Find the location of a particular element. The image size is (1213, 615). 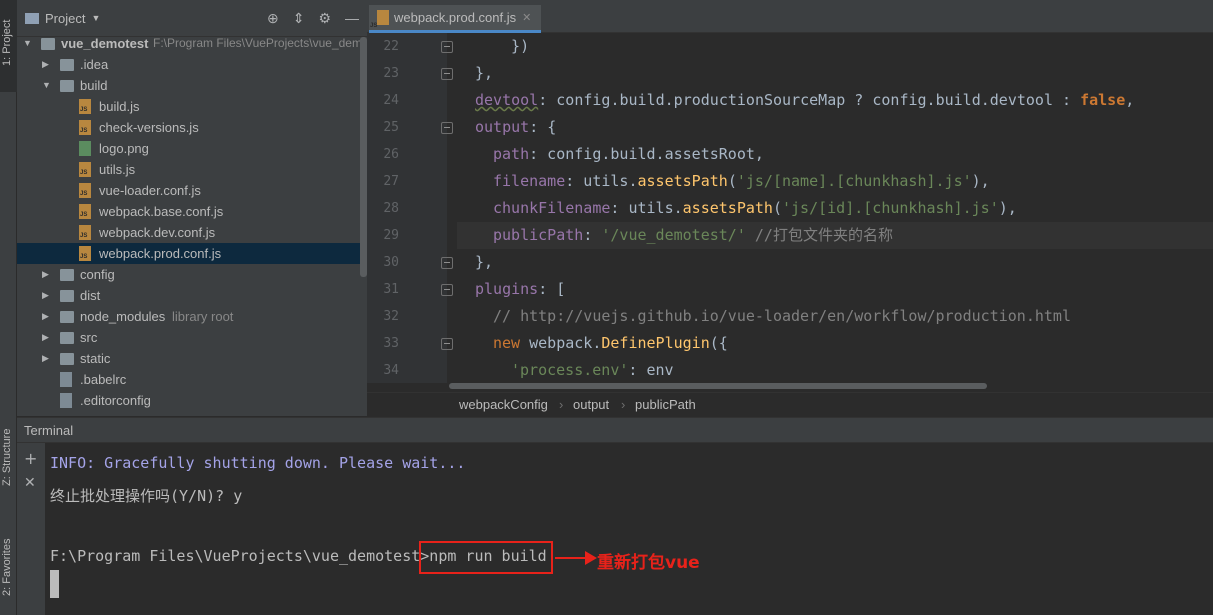

breadcrumb-output: output is located at coordinates (591, 405).